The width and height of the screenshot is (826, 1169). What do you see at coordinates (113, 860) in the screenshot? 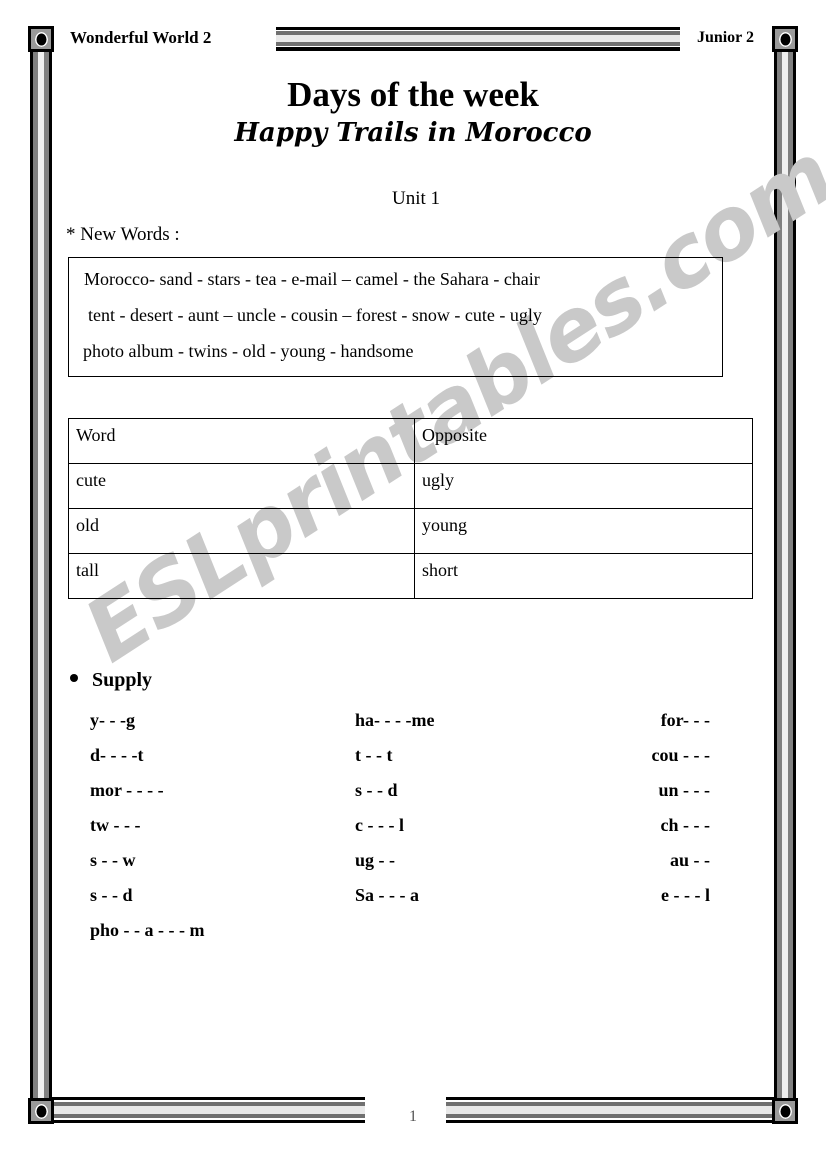
I see `supply-blank-item: s - - w` at bounding box center [113, 860].